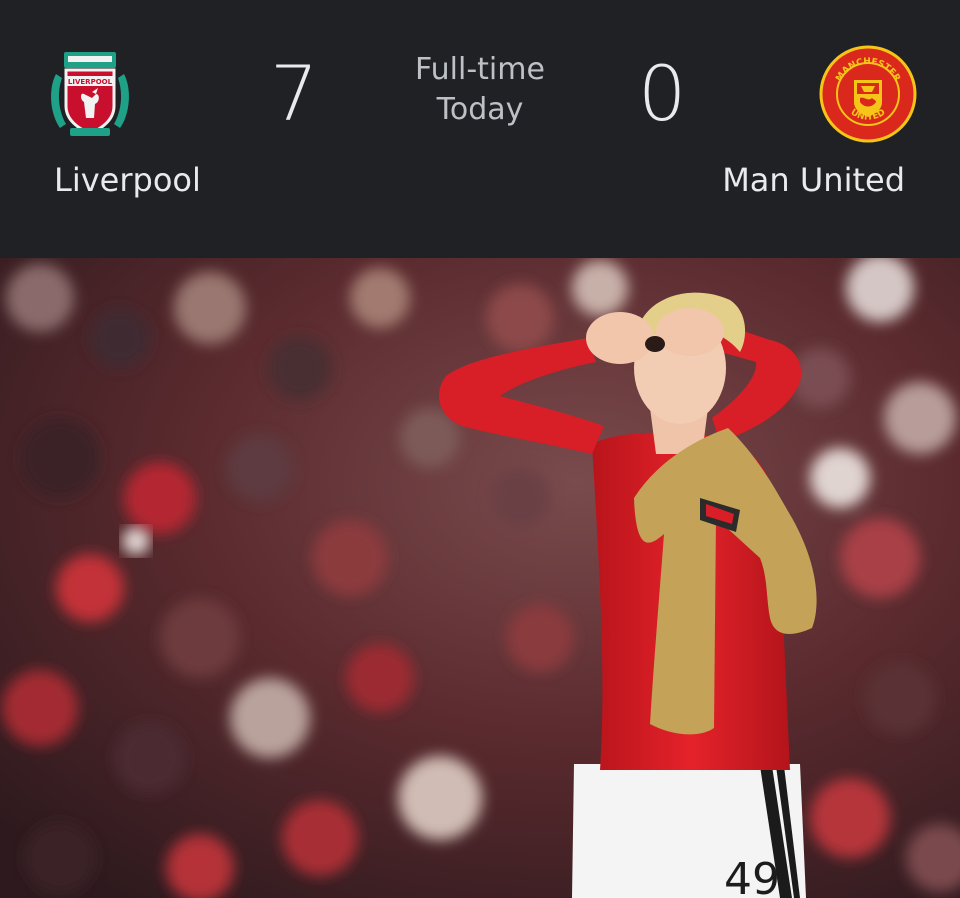 The width and height of the screenshot is (960, 898). Describe the element at coordinates (127, 180) in the screenshot. I see `home-team-name: Liverpool` at that location.